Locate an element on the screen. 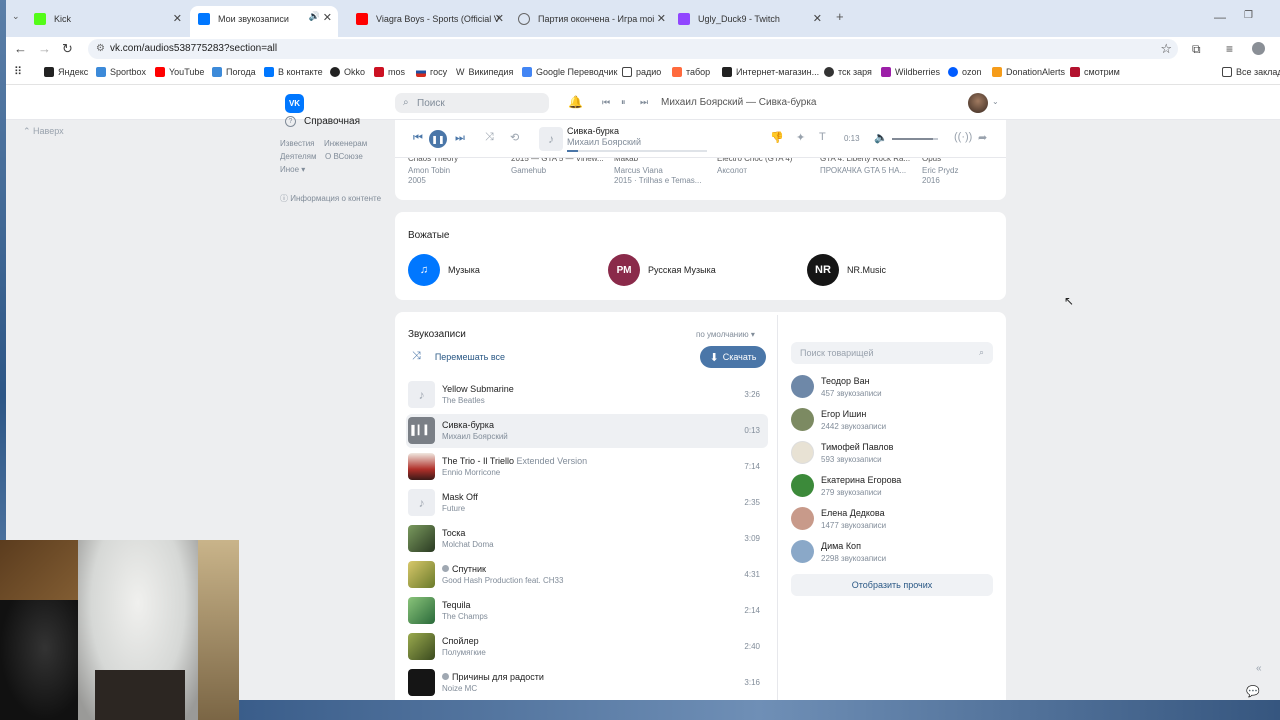  curator-item: NR NR.Music is located at coordinates (846, 270).